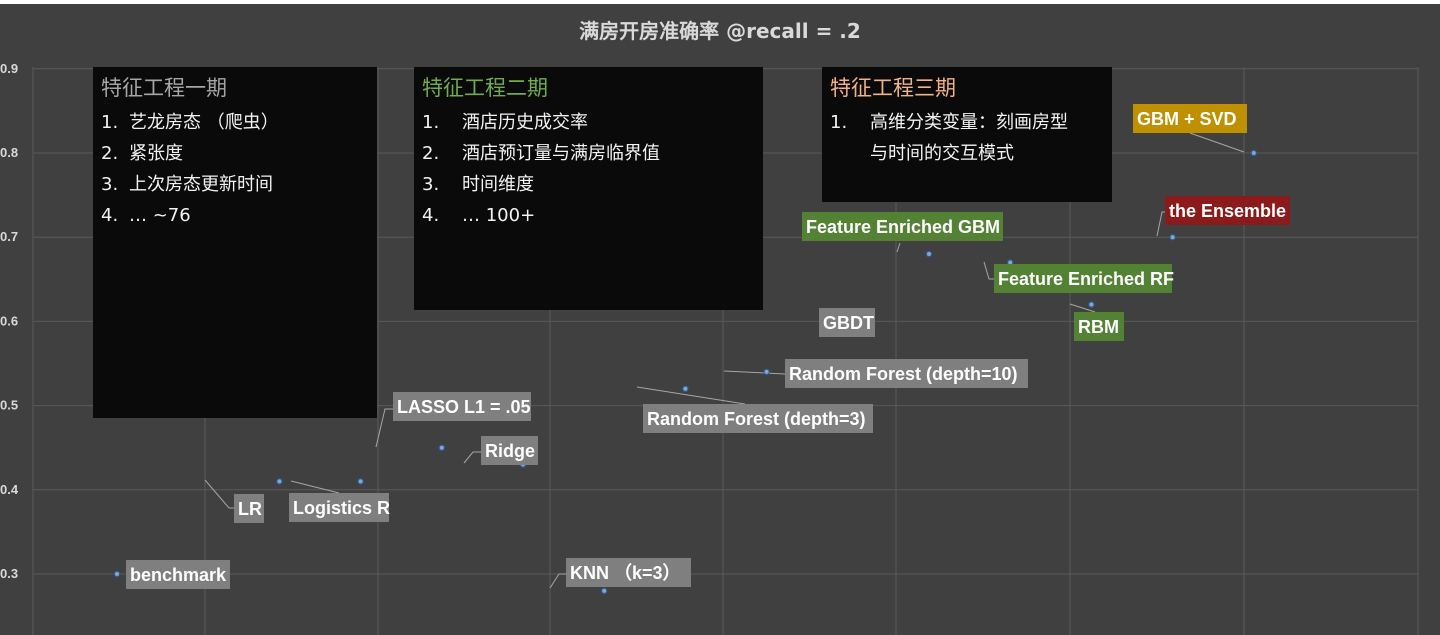 This screenshot has width=1440, height=635. I want to click on data-label: Ridge, so click(509, 450).